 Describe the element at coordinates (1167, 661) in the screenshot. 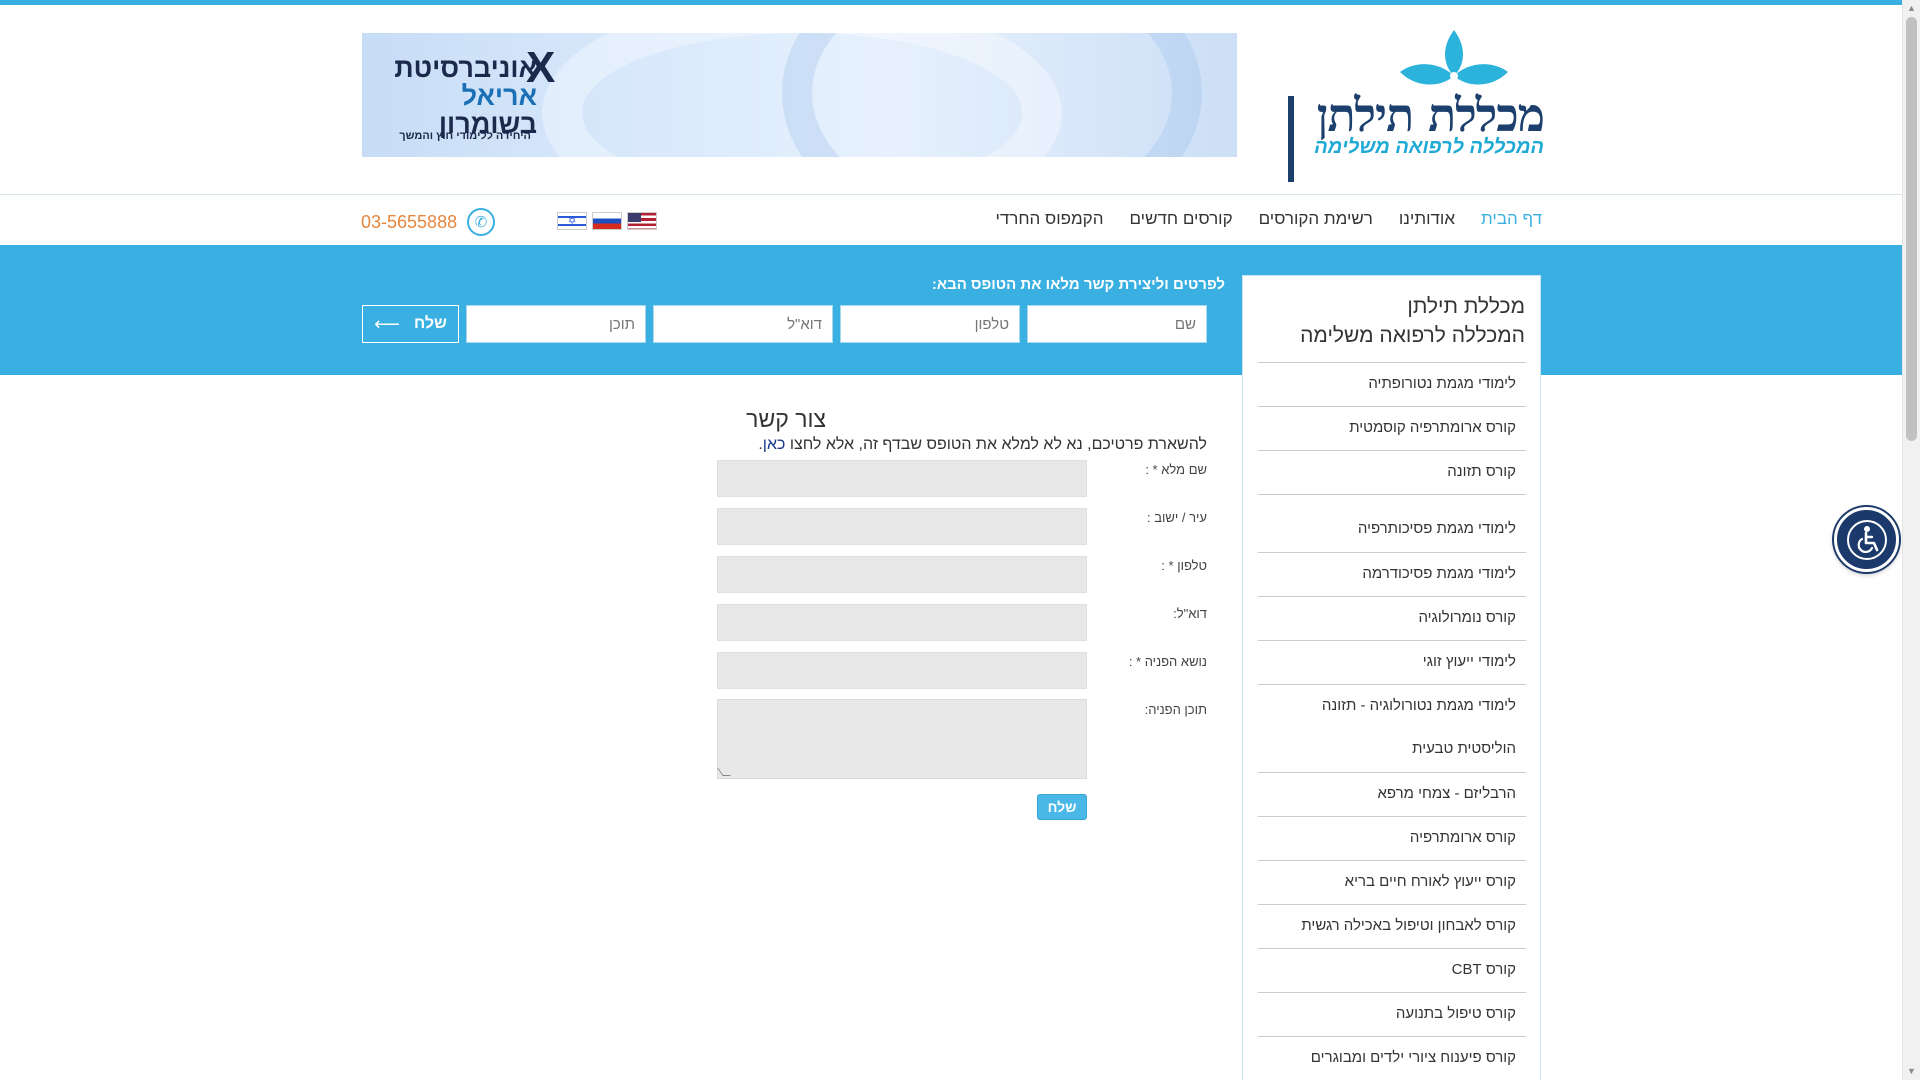

I see `subject-label: נושא הפניה * :` at that location.